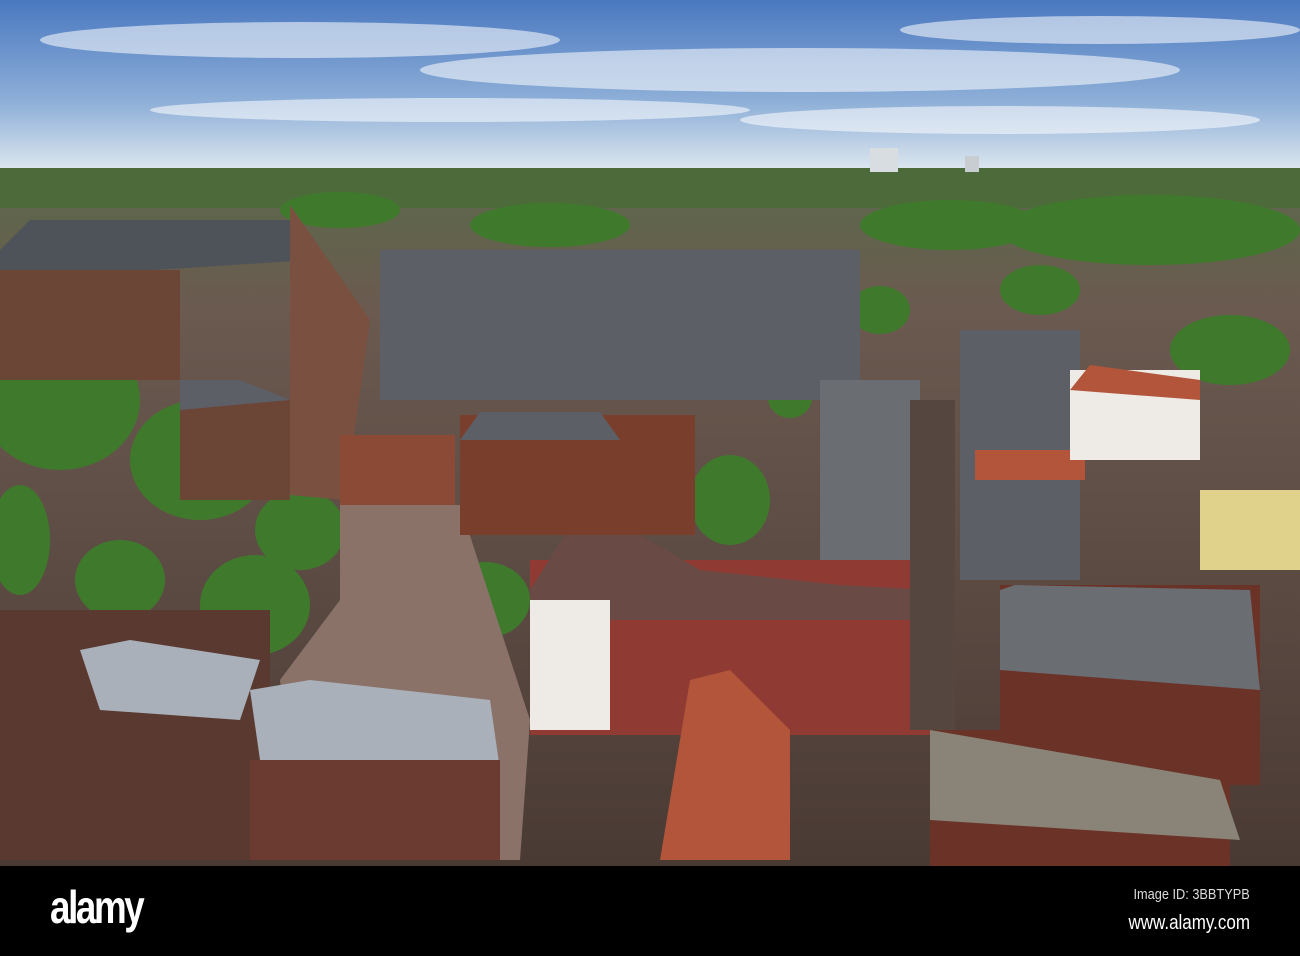 The height and width of the screenshot is (956, 1300). Describe the element at coordinates (884, 160) in the screenshot. I see `distant-tower` at that location.